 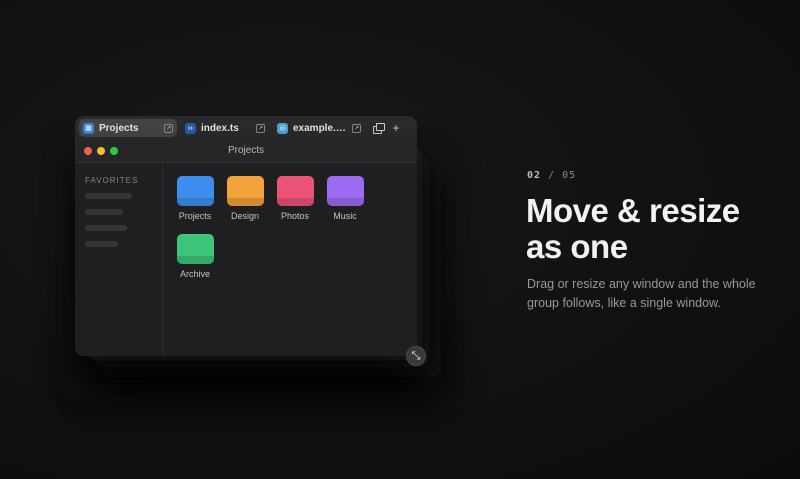 What do you see at coordinates (119, 128) in the screenshot?
I see `tab-label: Projects` at bounding box center [119, 128].